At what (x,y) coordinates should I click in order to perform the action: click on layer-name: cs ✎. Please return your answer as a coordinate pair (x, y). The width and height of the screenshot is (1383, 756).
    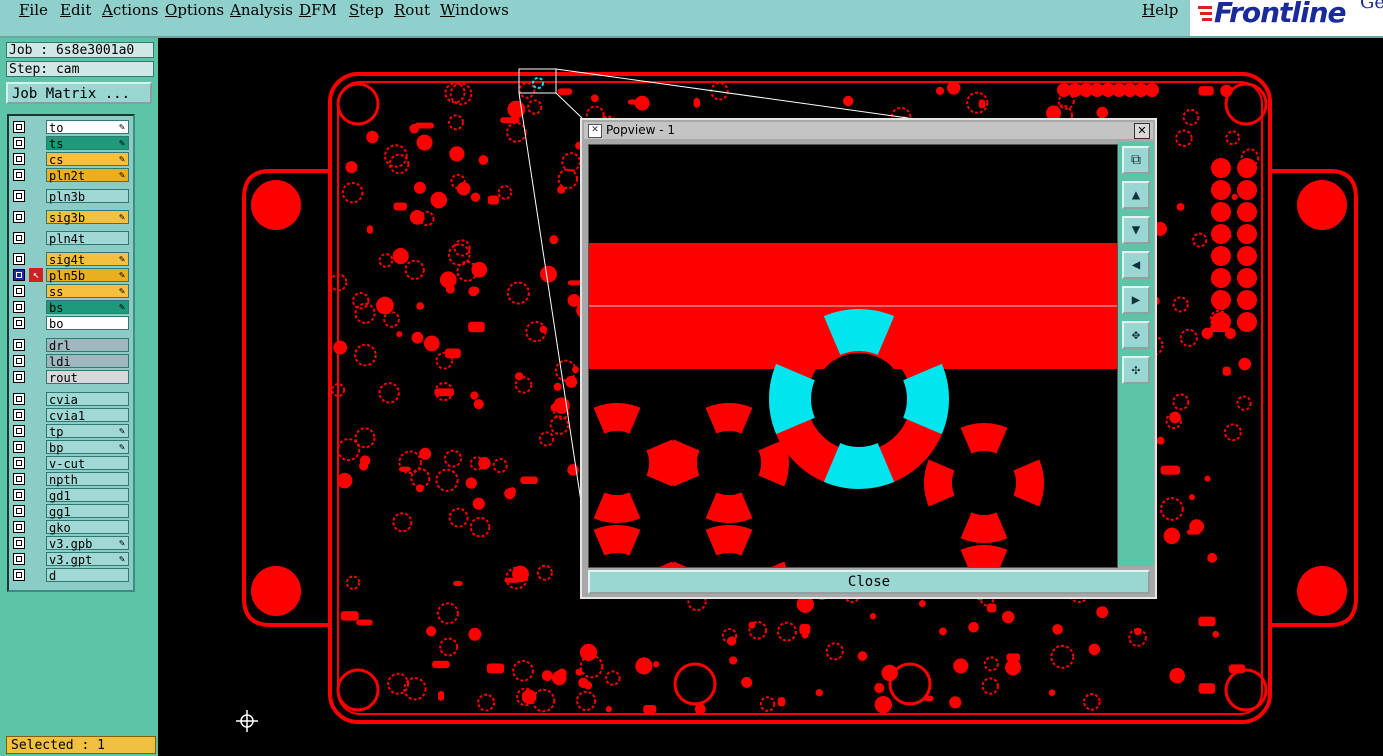
    Looking at the image, I should click on (87, 159).